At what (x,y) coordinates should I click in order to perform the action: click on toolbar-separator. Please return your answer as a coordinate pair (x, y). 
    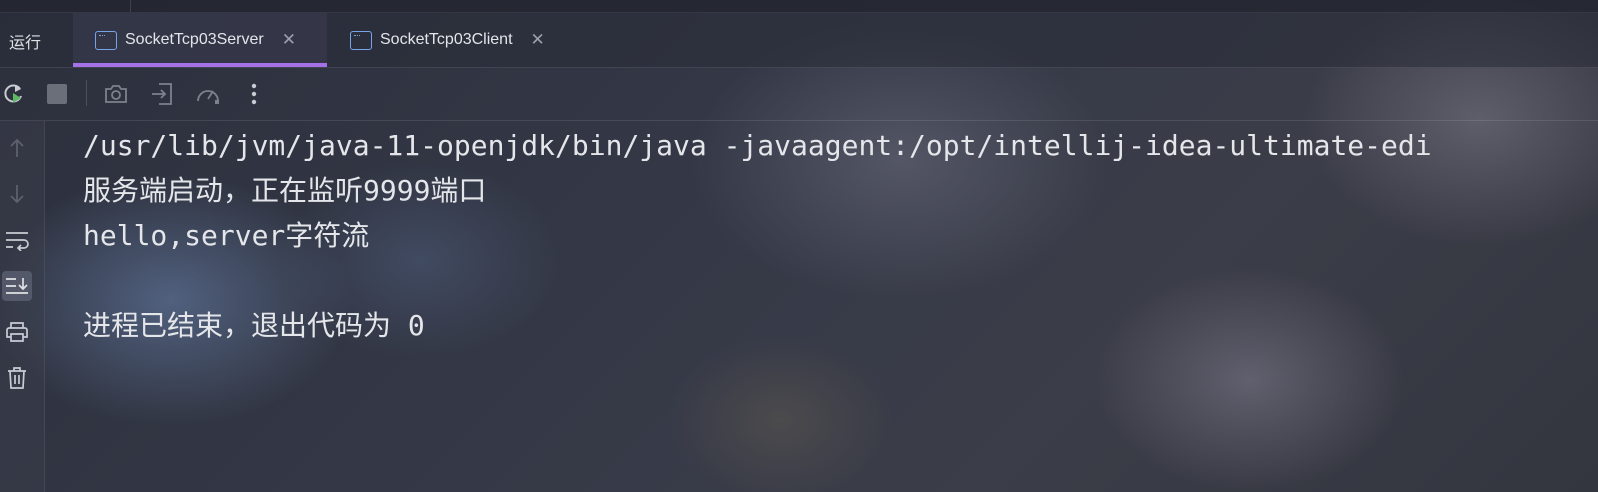
    Looking at the image, I should click on (86, 93).